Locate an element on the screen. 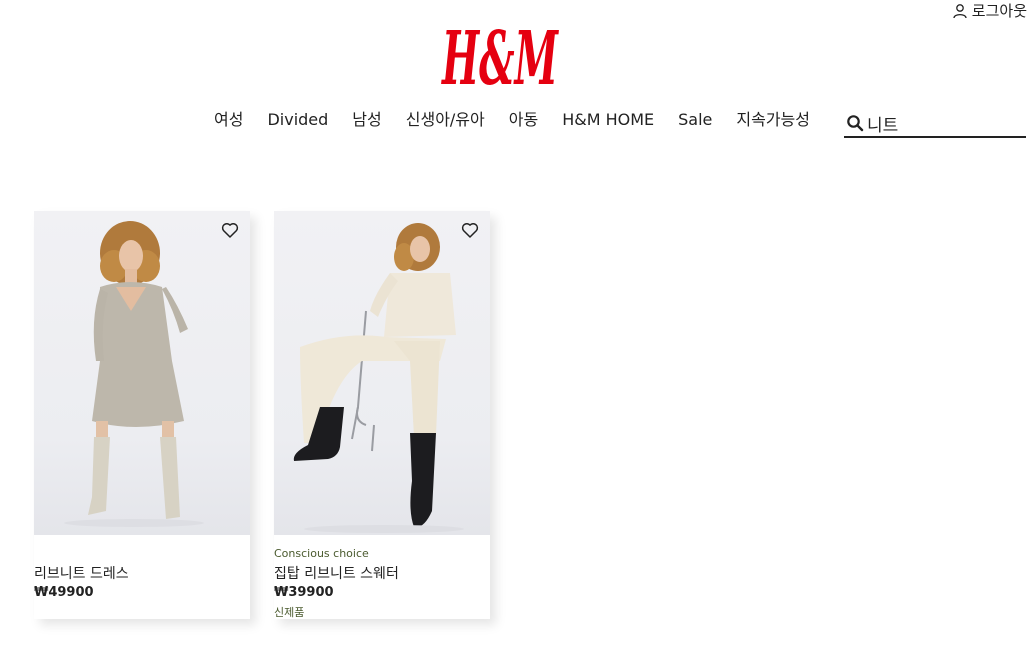 The height and width of the screenshot is (671, 1035). product-price: ₩39900 is located at coordinates (304, 592).